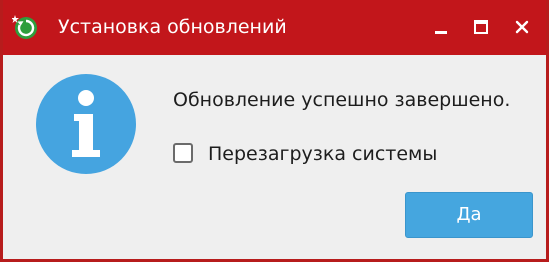  What do you see at coordinates (172, 27) in the screenshot?
I see `window-title: Установка обновлений` at bounding box center [172, 27].